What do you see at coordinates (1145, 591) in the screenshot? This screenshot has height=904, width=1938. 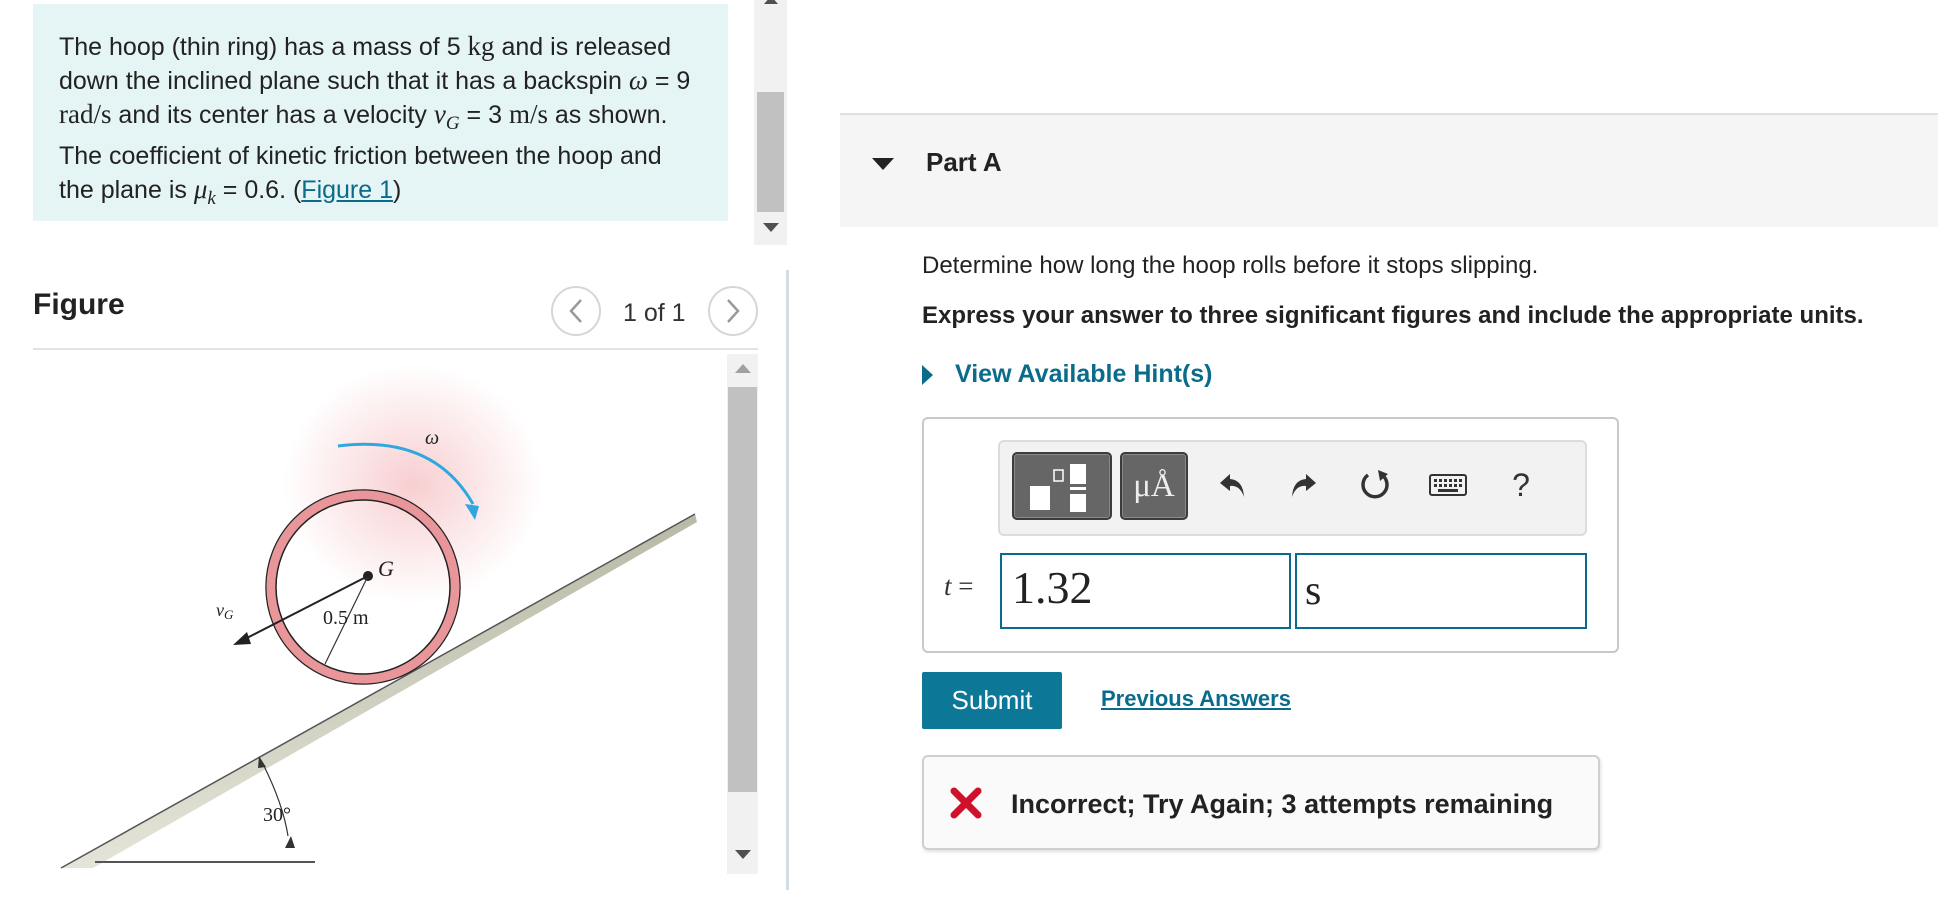 I see `answer-value-input: 1.32` at bounding box center [1145, 591].